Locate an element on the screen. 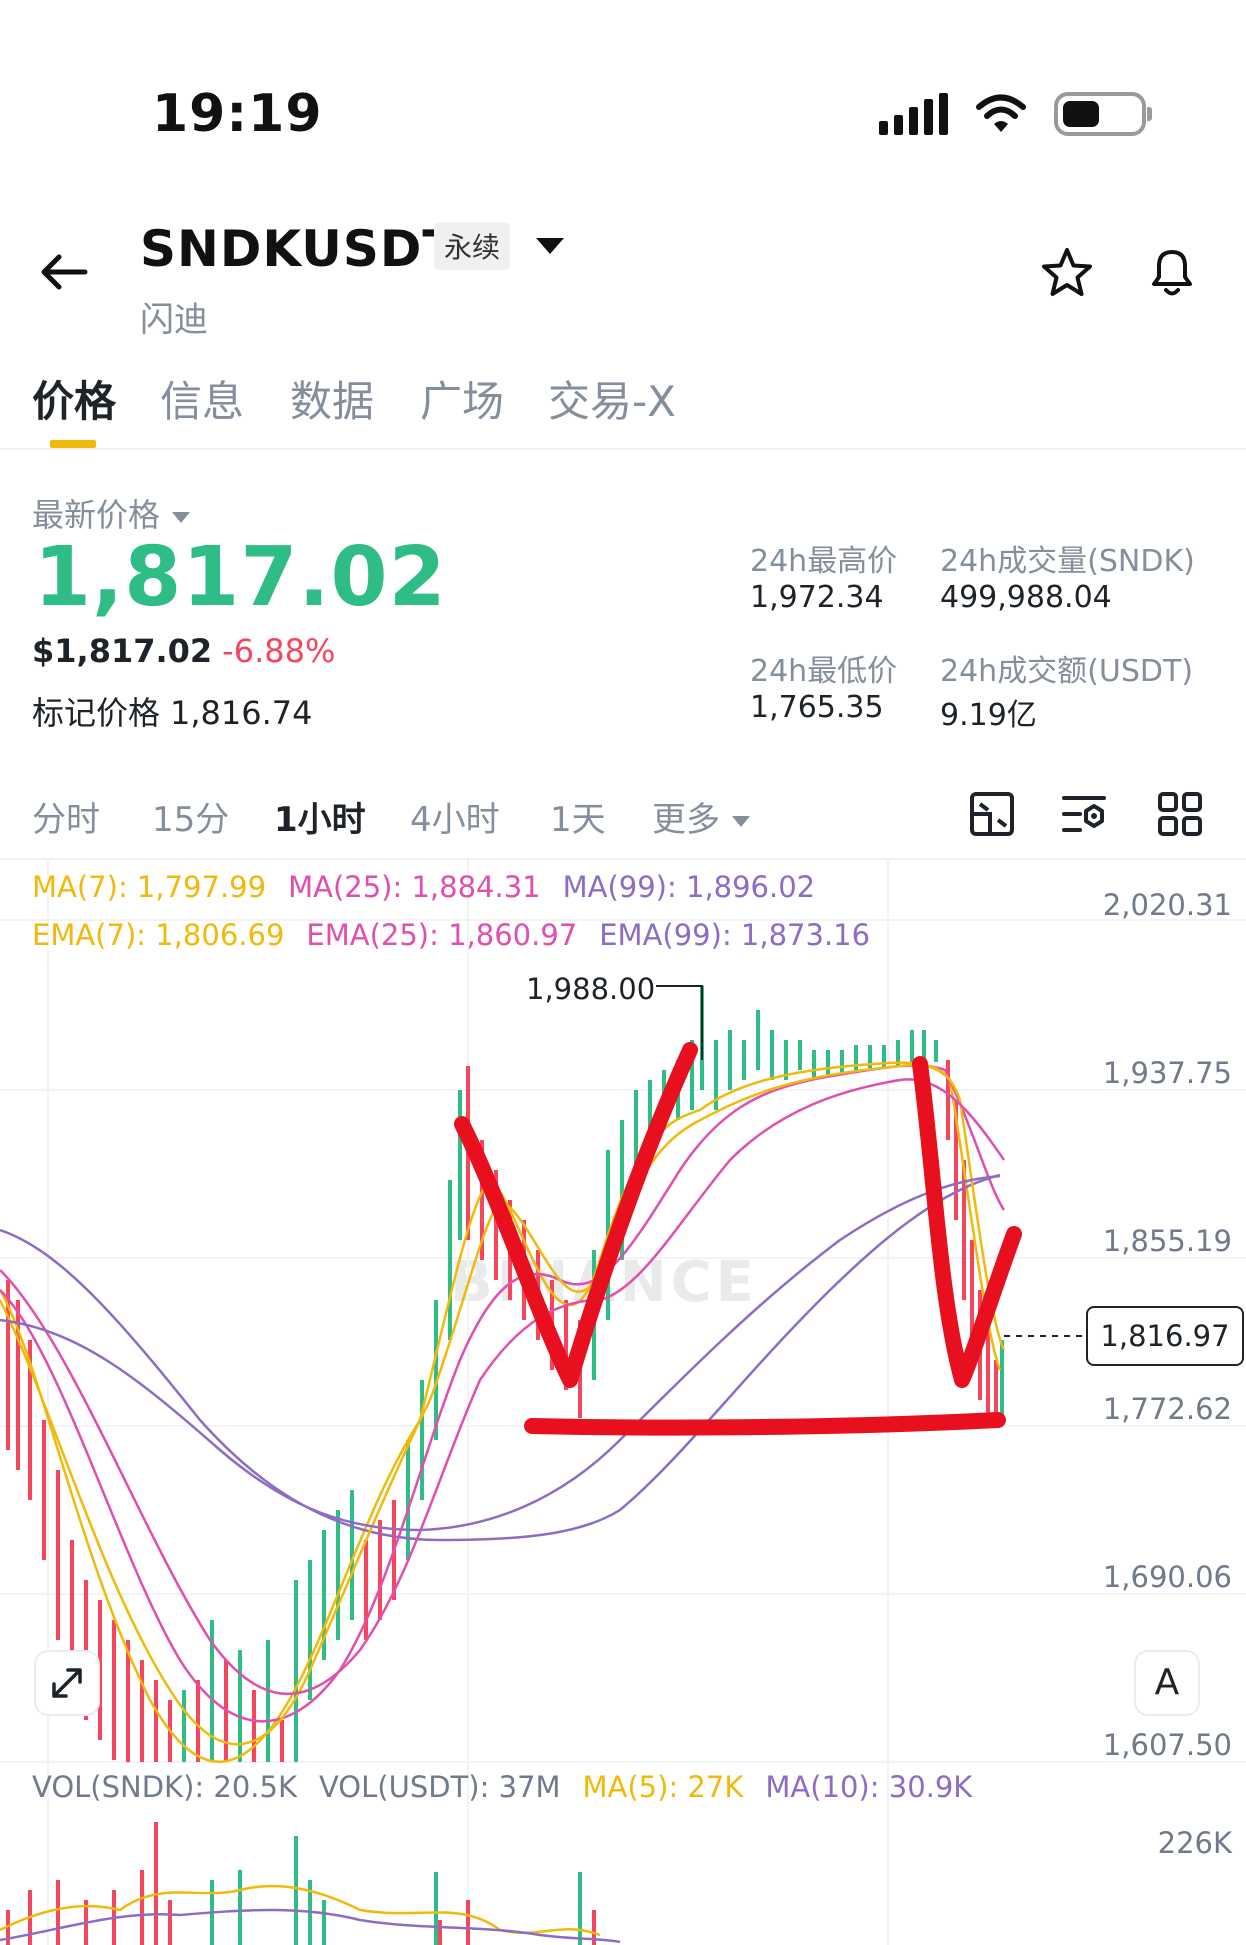 This screenshot has height=1945, width=1246. current-price-tag: 1,816.97 is located at coordinates (1165, 1336).